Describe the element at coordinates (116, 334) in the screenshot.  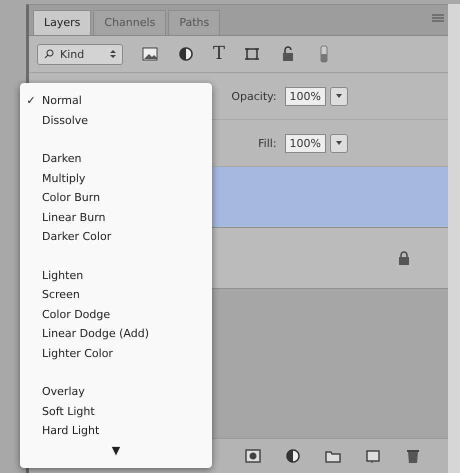
I see `blend-mode-item: Linear Dodge (Add)` at that location.